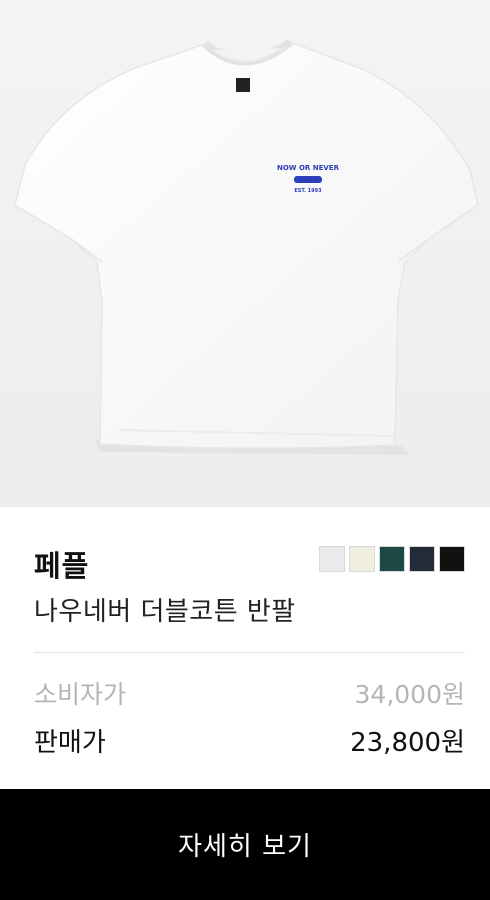  Describe the element at coordinates (422, 559) in the screenshot. I see `color-swatch-navy` at that location.